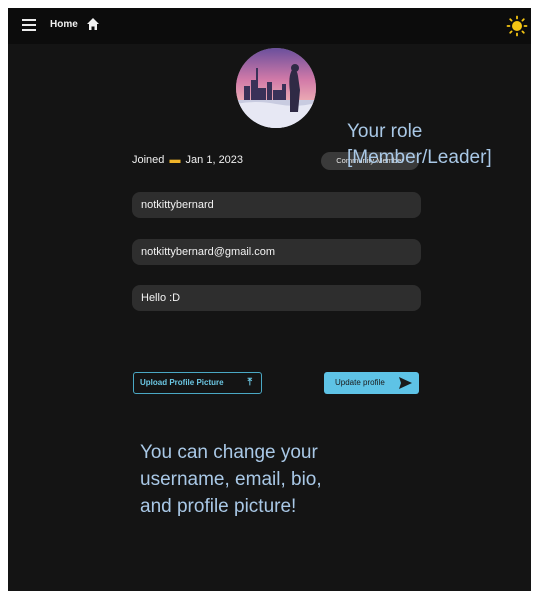  Describe the element at coordinates (276, 252) in the screenshot. I see `email-field: notkittybernard@gmail.com` at that location.